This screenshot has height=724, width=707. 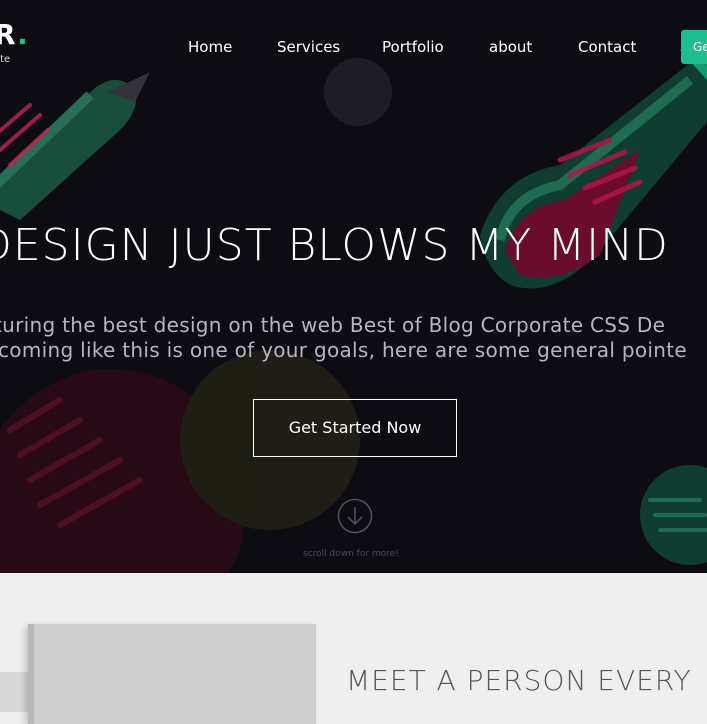 I want to click on rocket-illustration-left, so click(x=75, y=146).